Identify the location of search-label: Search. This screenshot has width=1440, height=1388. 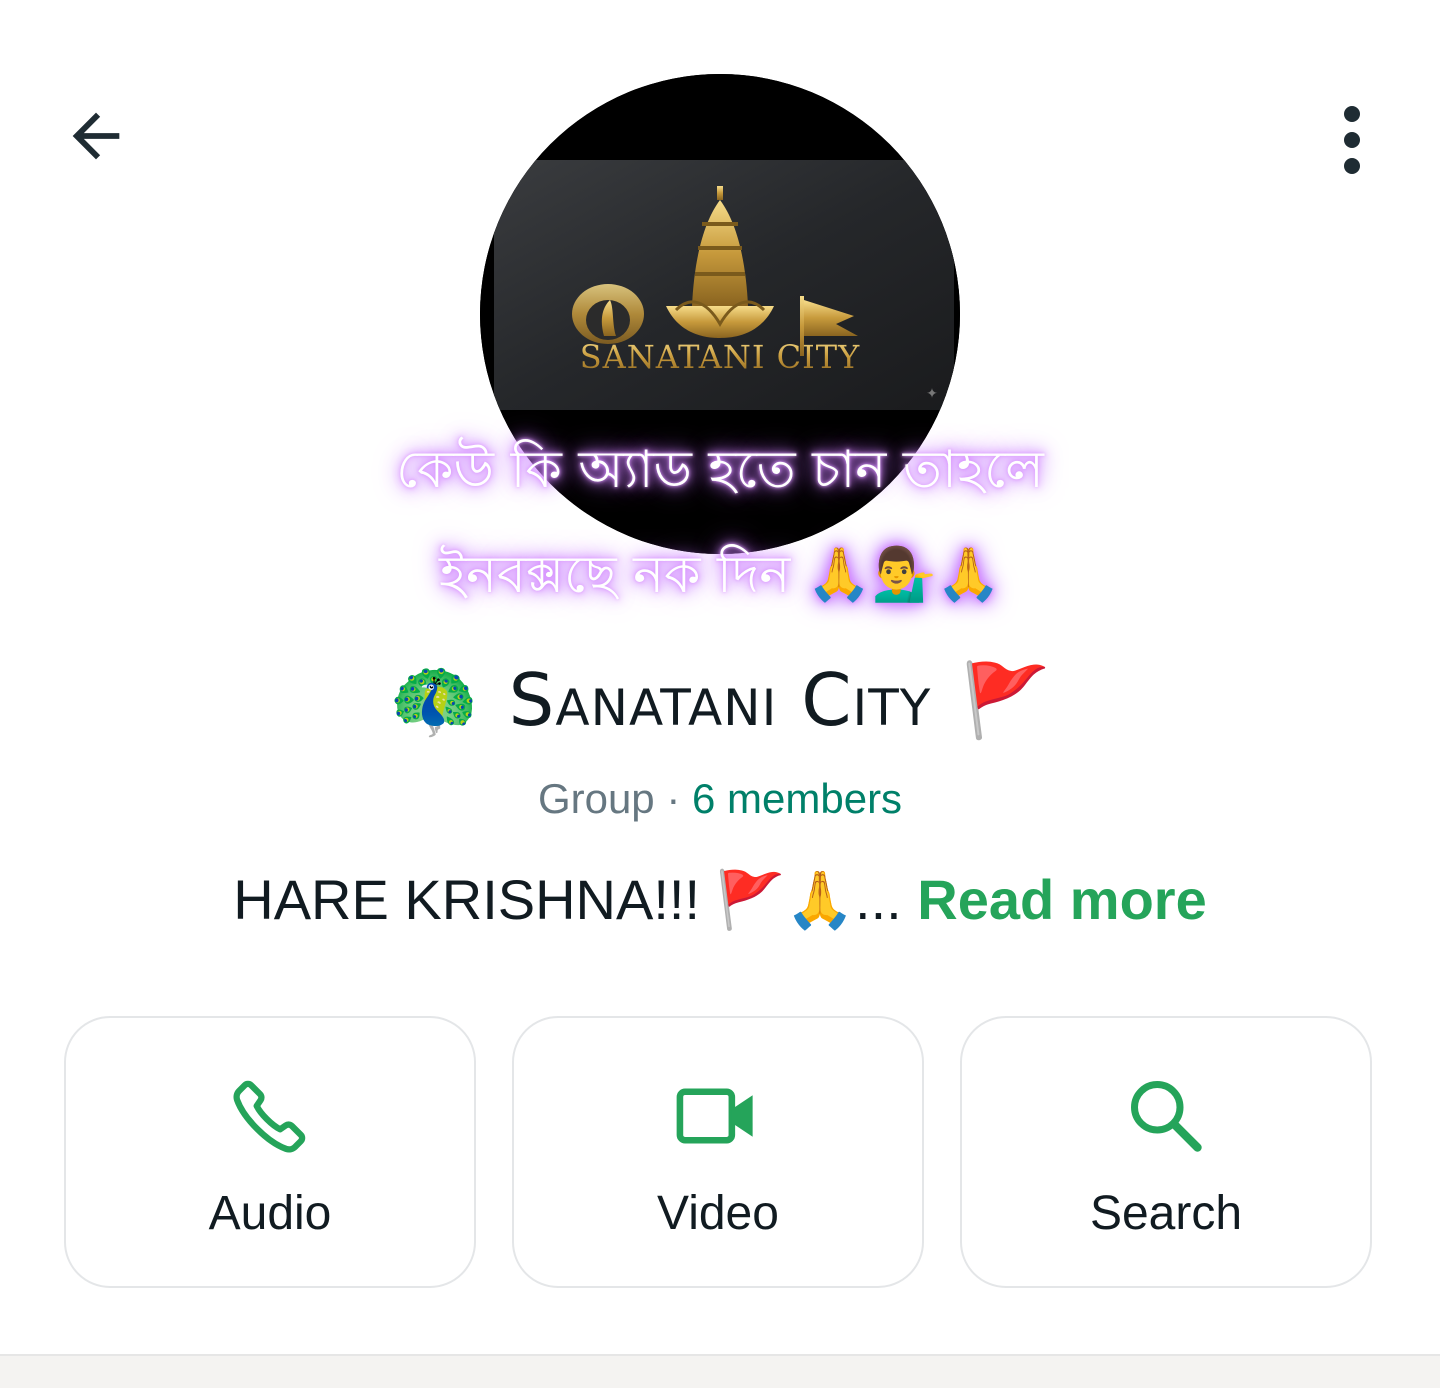
(1166, 1213).